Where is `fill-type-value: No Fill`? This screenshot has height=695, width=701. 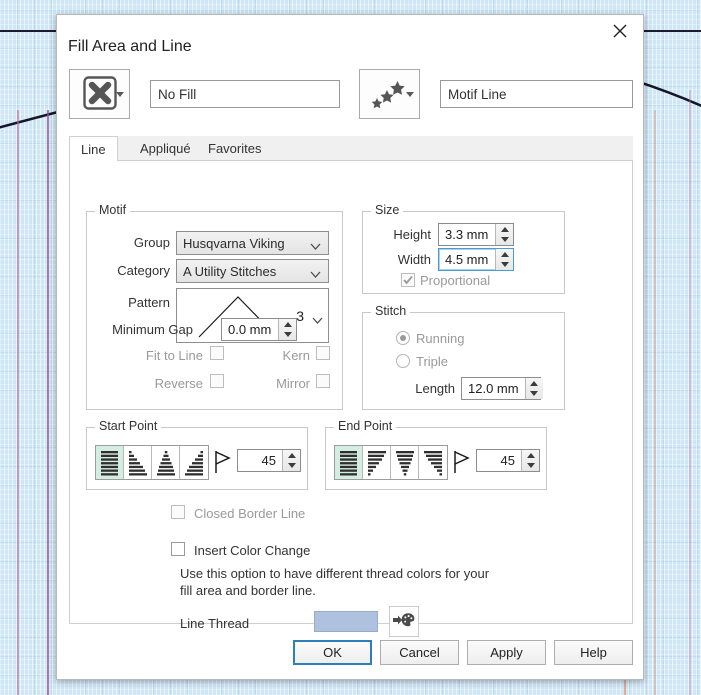 fill-type-value: No Fill is located at coordinates (245, 94).